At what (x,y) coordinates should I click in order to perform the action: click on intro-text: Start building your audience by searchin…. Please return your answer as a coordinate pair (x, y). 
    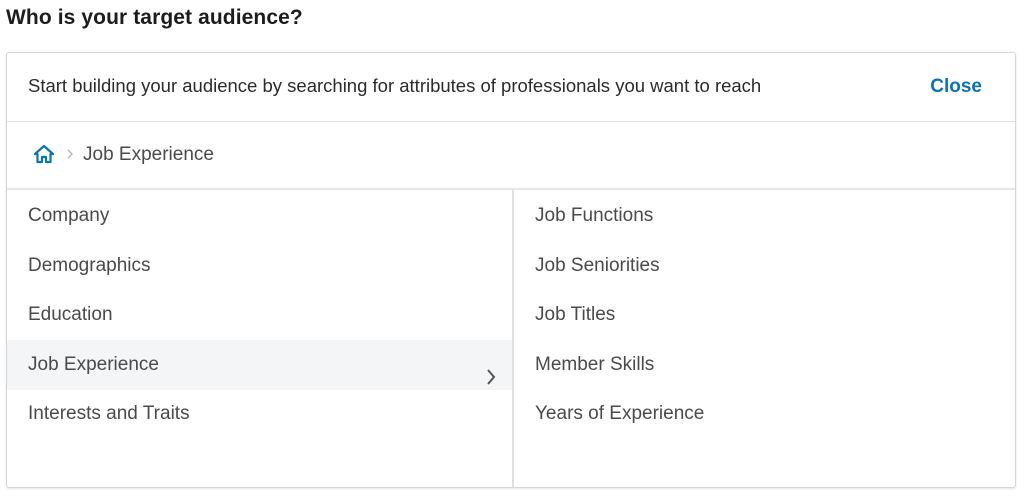
    Looking at the image, I should click on (395, 85).